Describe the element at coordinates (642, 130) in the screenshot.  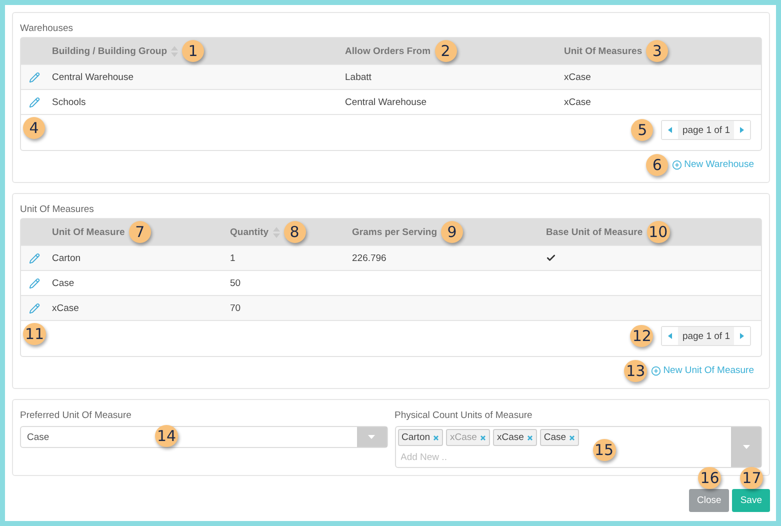
I see `callout-badge: 5` at that location.